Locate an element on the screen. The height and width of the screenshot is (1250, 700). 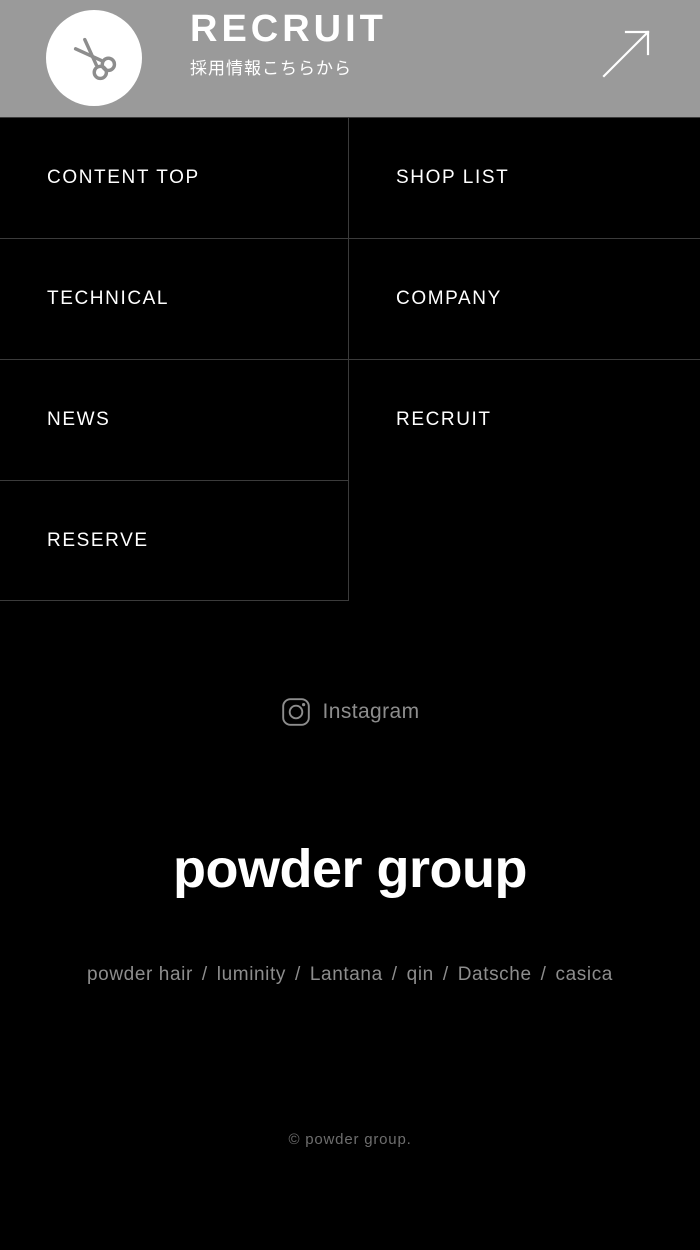
nav-item-shop-list: SHOP LIST is located at coordinates (524, 177).